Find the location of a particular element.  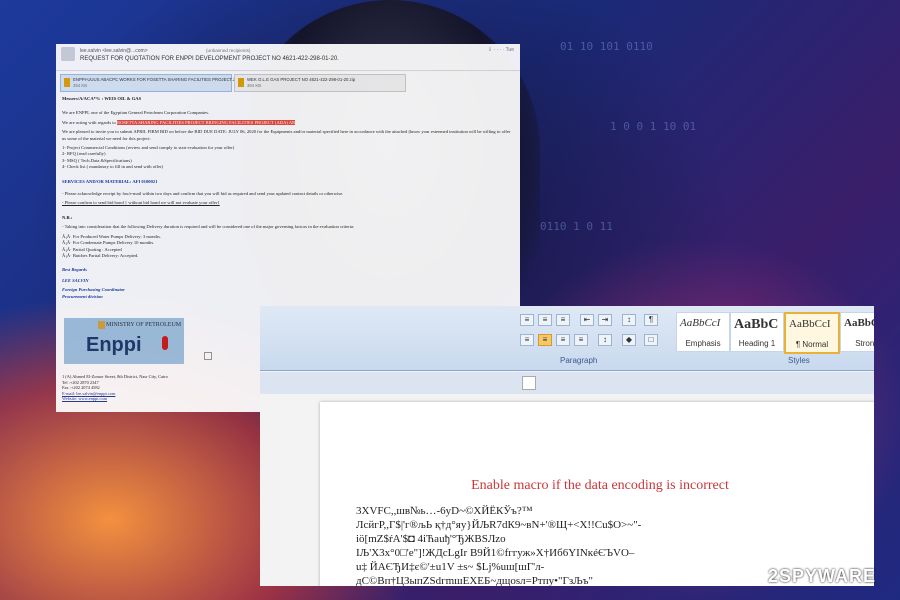

line-spacing-button: ↕ is located at coordinates (605, 340).